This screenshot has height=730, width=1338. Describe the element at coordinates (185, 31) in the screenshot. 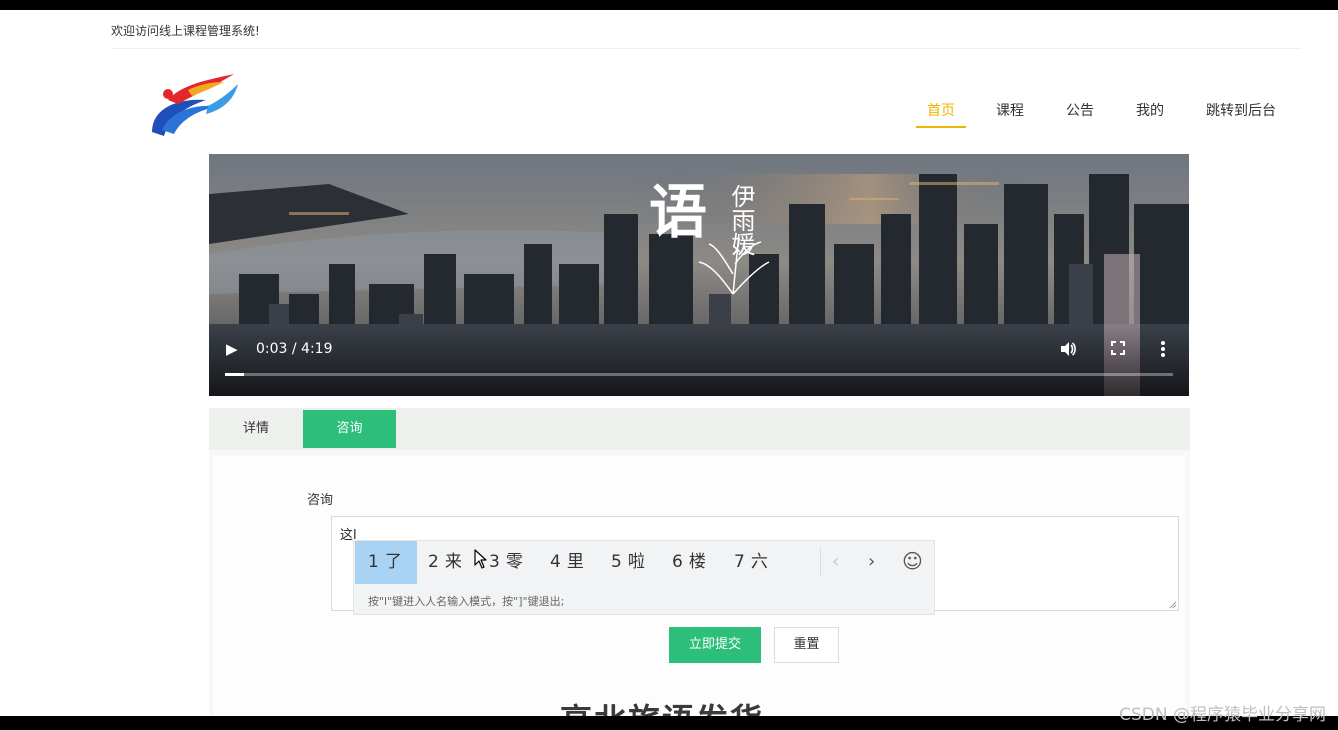

I see `welcome-text: 欢迎访问线上课程管理系统!` at that location.